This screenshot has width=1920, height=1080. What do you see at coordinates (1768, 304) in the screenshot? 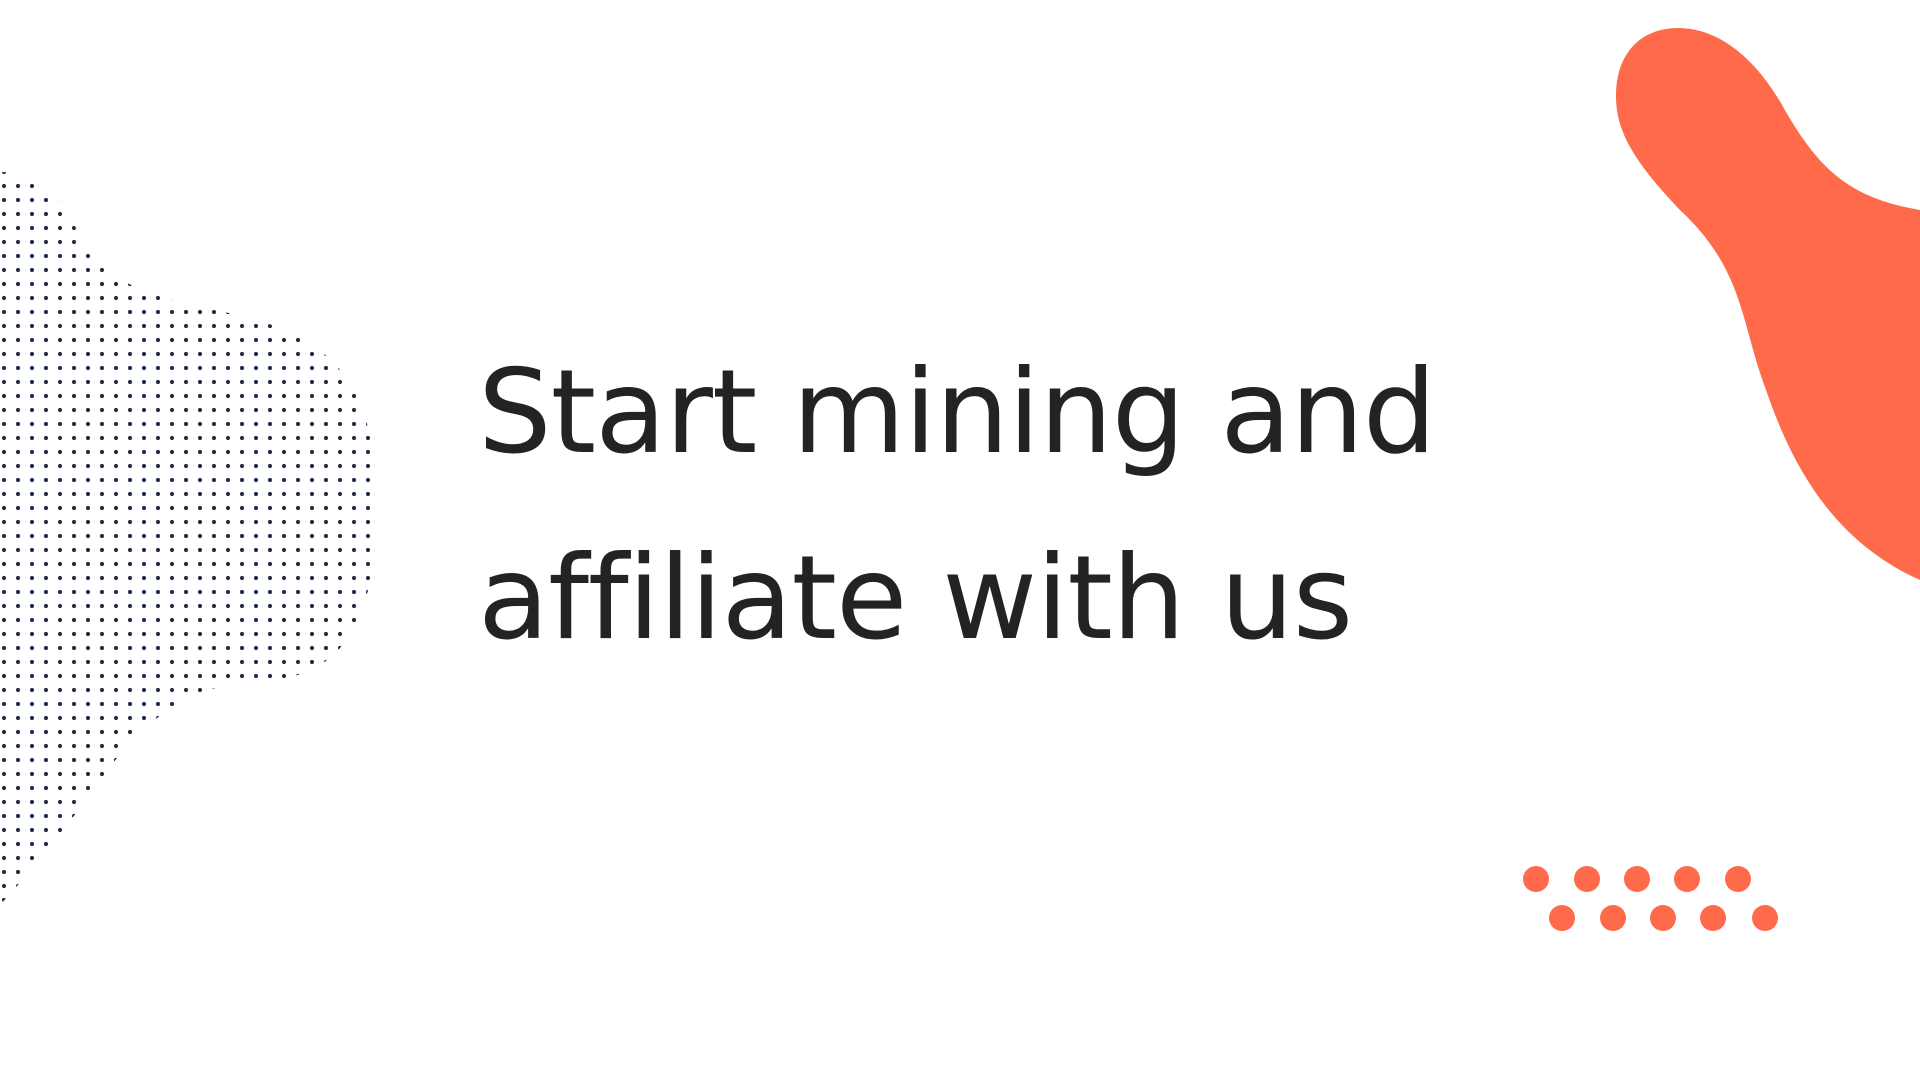
I see `orange-blob-shape` at bounding box center [1768, 304].